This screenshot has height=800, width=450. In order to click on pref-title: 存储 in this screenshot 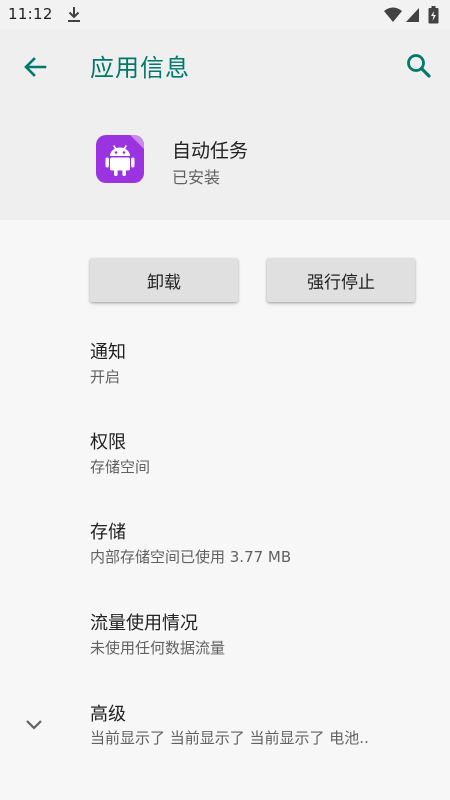, I will do `click(108, 532)`.